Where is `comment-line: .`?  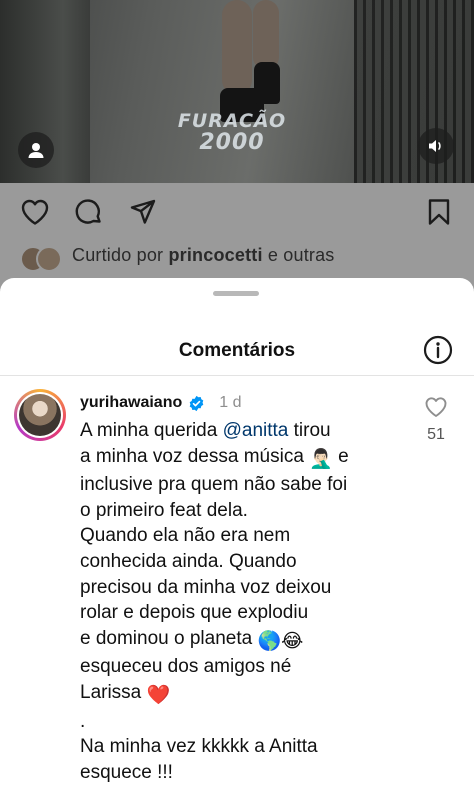
comment-line: . is located at coordinates (83, 721).